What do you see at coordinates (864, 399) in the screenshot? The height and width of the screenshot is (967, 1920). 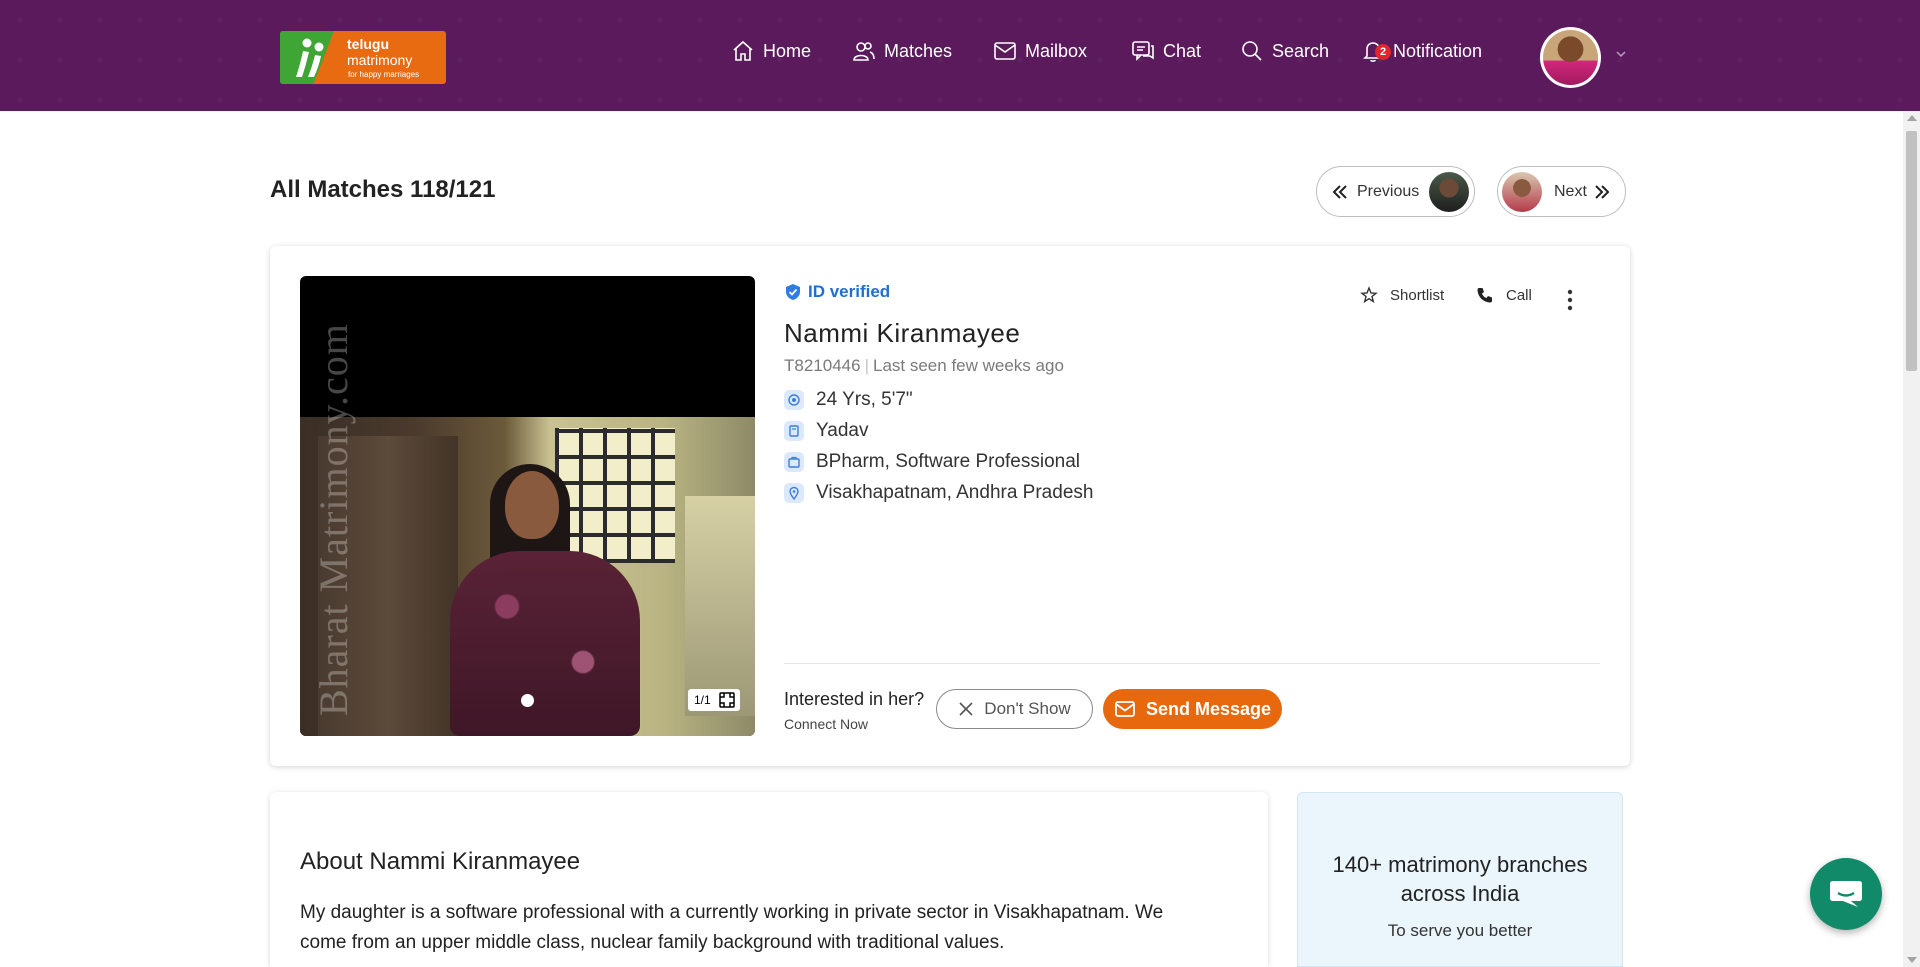 I see `age-height-value: 24 Yrs, 5'7"` at bounding box center [864, 399].